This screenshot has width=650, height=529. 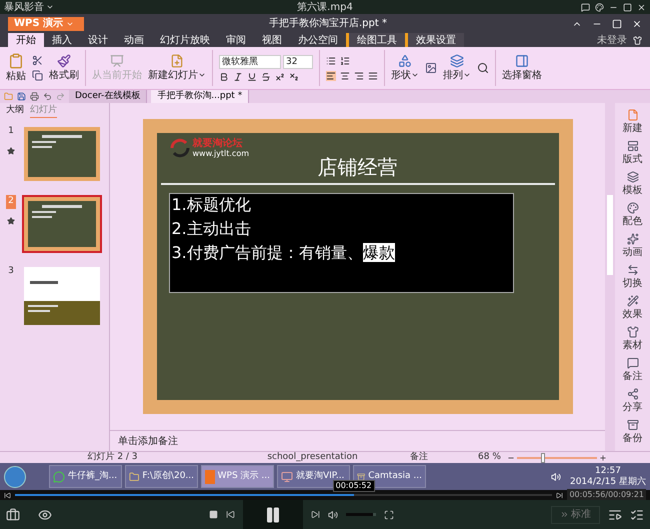 I want to click on logo-url: www.jytlt.com, so click(x=221, y=153).